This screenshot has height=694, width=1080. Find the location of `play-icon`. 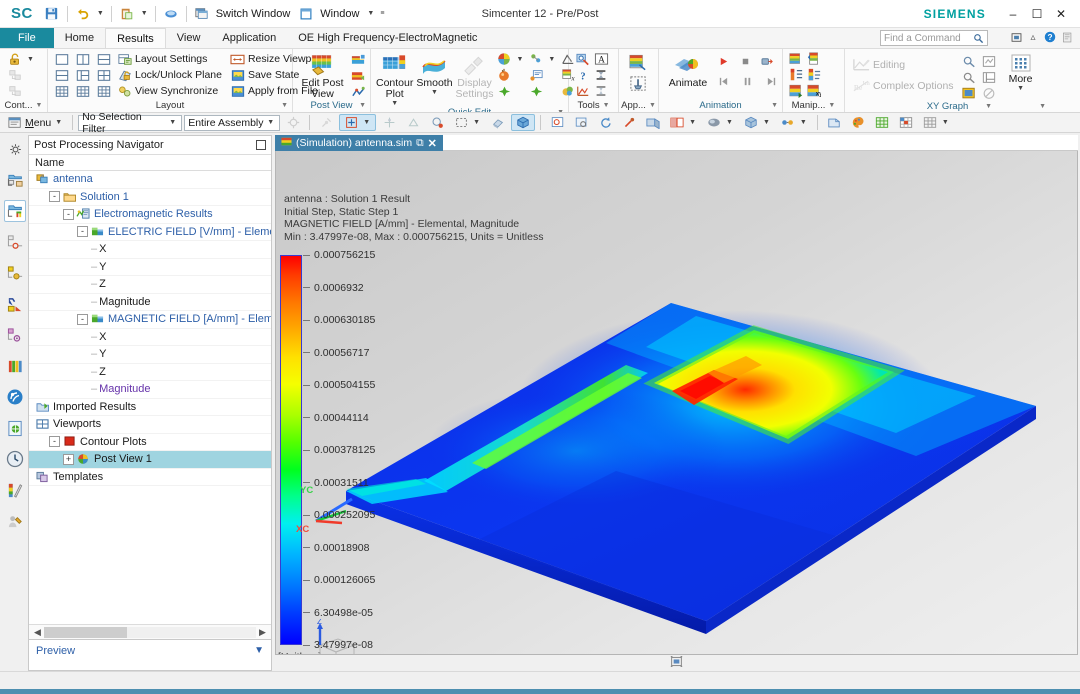

play-icon is located at coordinates (723, 61).